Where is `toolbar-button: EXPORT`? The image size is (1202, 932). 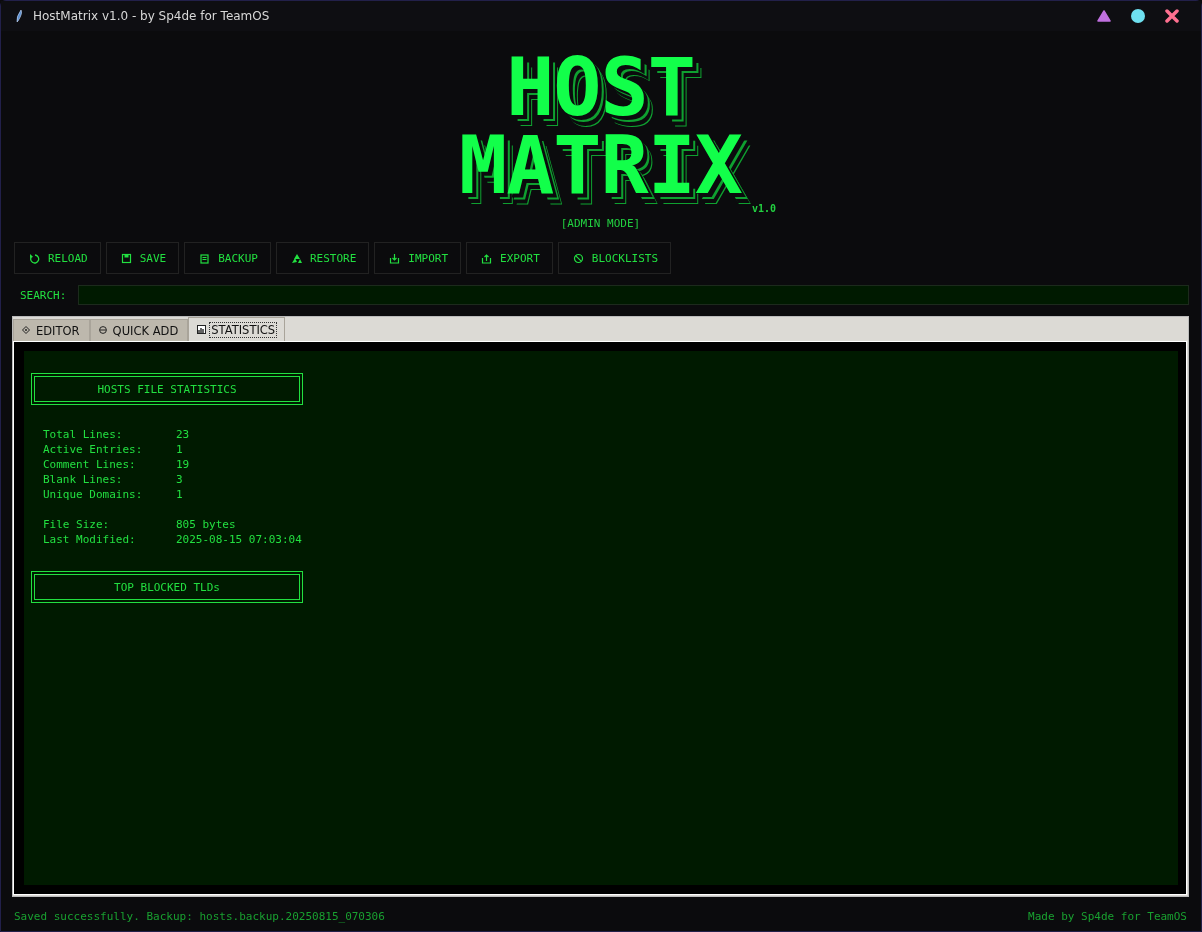 toolbar-button: EXPORT is located at coordinates (509, 258).